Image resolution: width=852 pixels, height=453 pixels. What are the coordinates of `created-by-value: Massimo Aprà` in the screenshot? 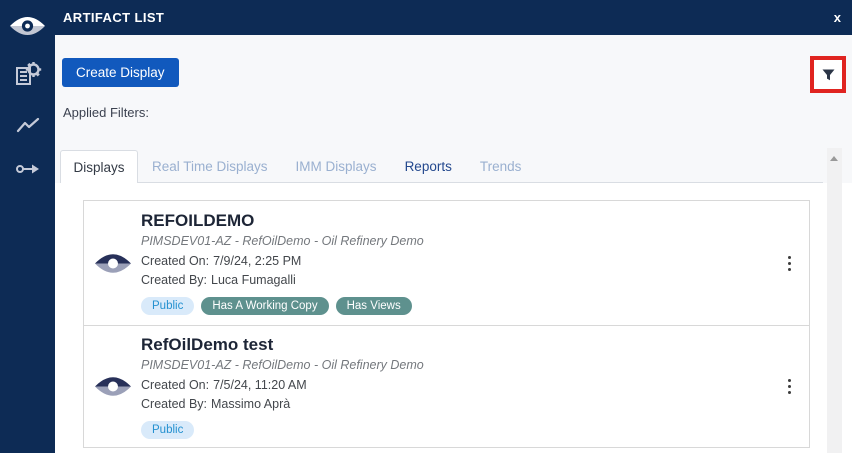 It's located at (251, 403).